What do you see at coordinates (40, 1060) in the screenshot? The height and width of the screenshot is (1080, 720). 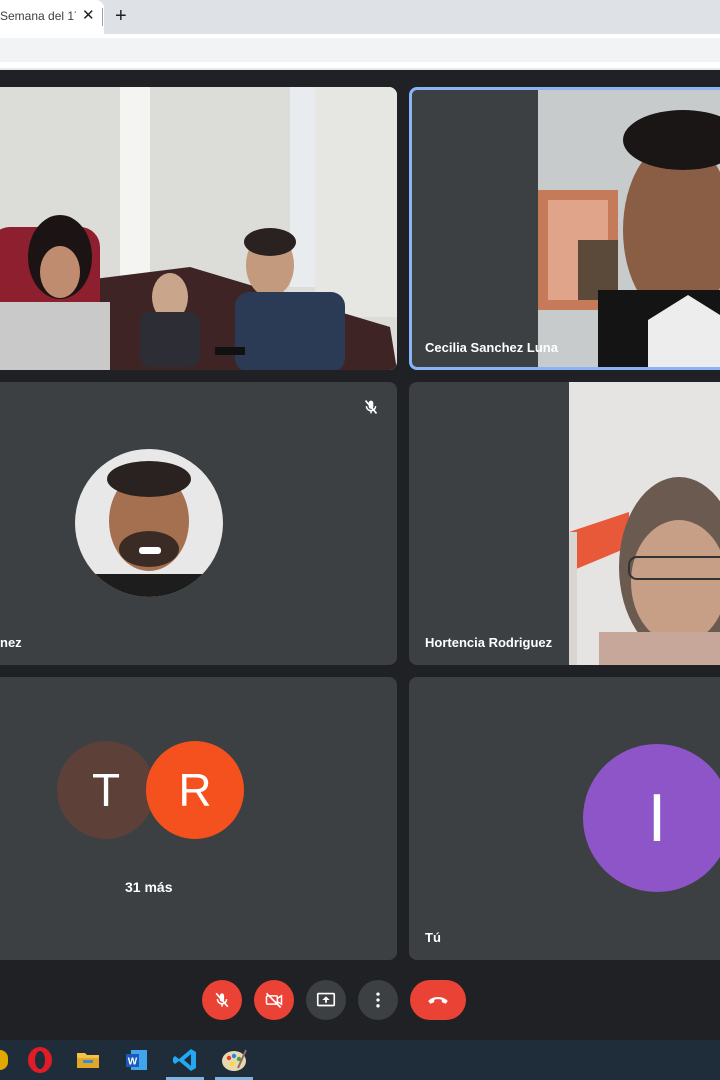 I see `opera-icon` at bounding box center [40, 1060].